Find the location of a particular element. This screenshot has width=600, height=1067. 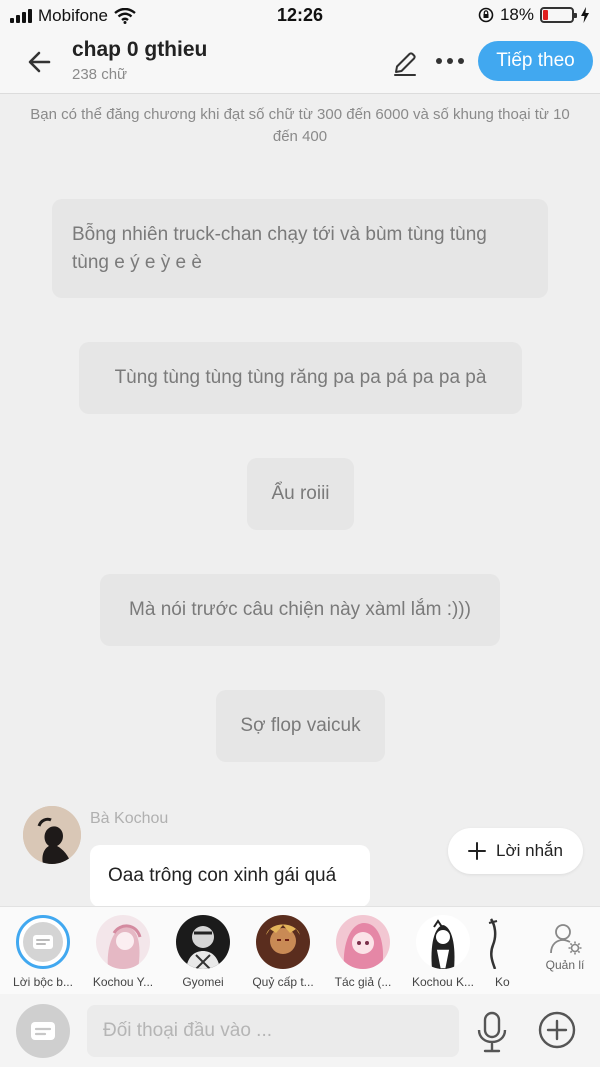

status-bar: Mobifone 12:26 18% is located at coordinates (300, 16).